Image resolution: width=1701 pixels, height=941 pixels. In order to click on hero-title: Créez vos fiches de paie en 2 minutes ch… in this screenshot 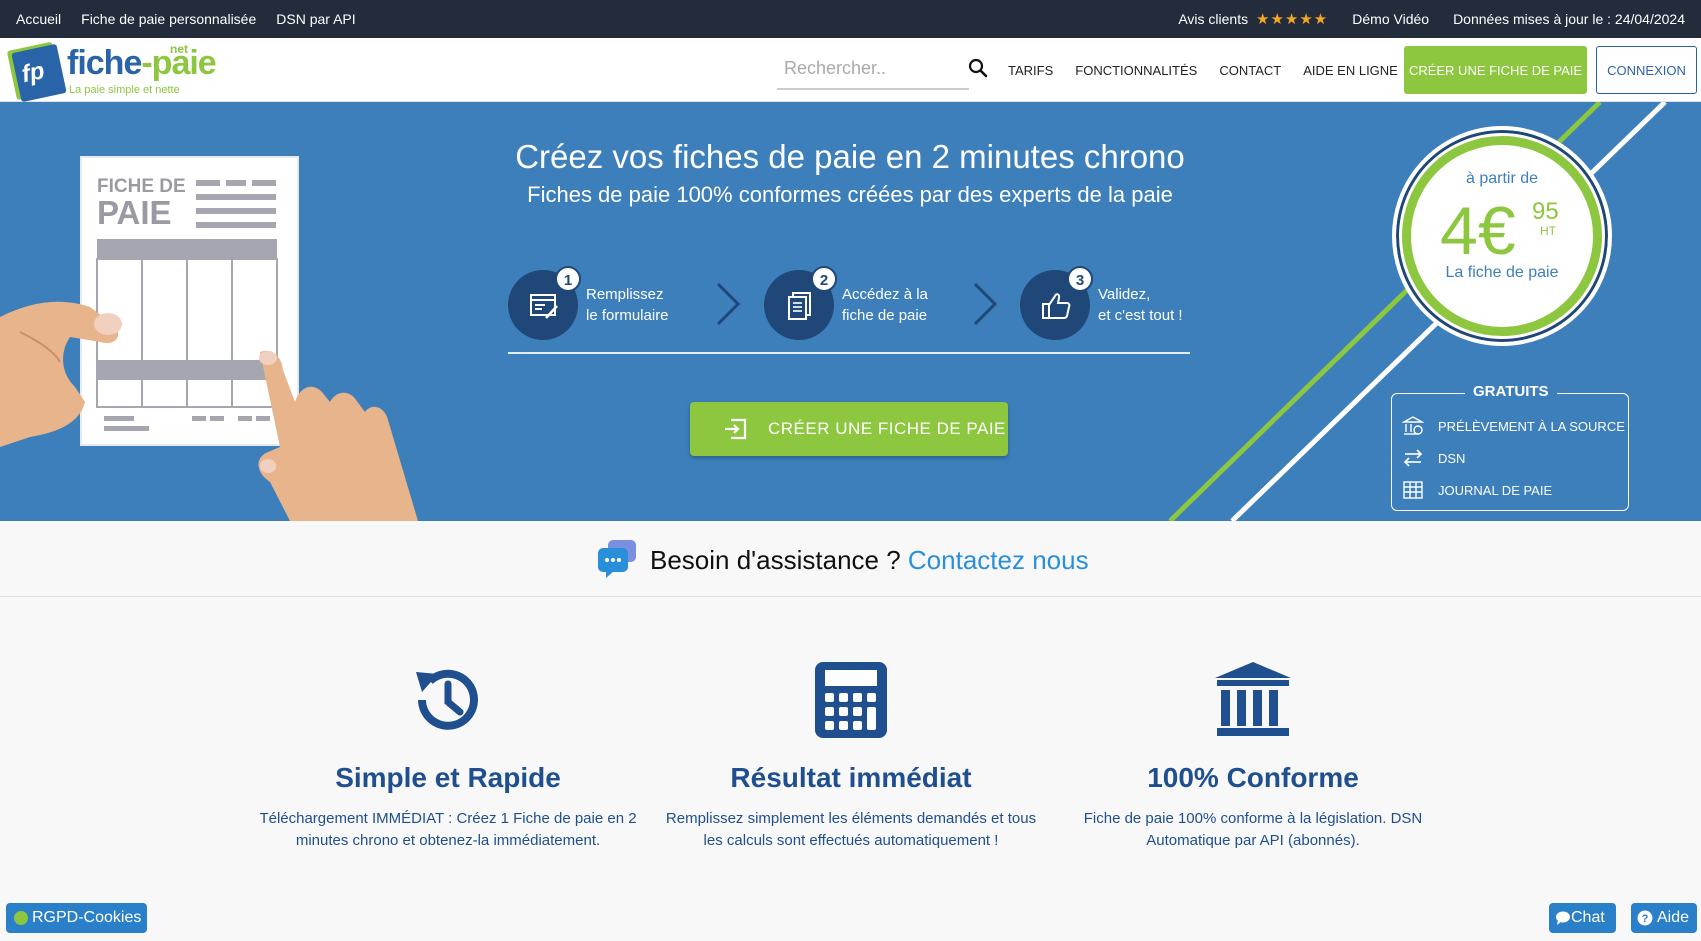, I will do `click(850, 156)`.